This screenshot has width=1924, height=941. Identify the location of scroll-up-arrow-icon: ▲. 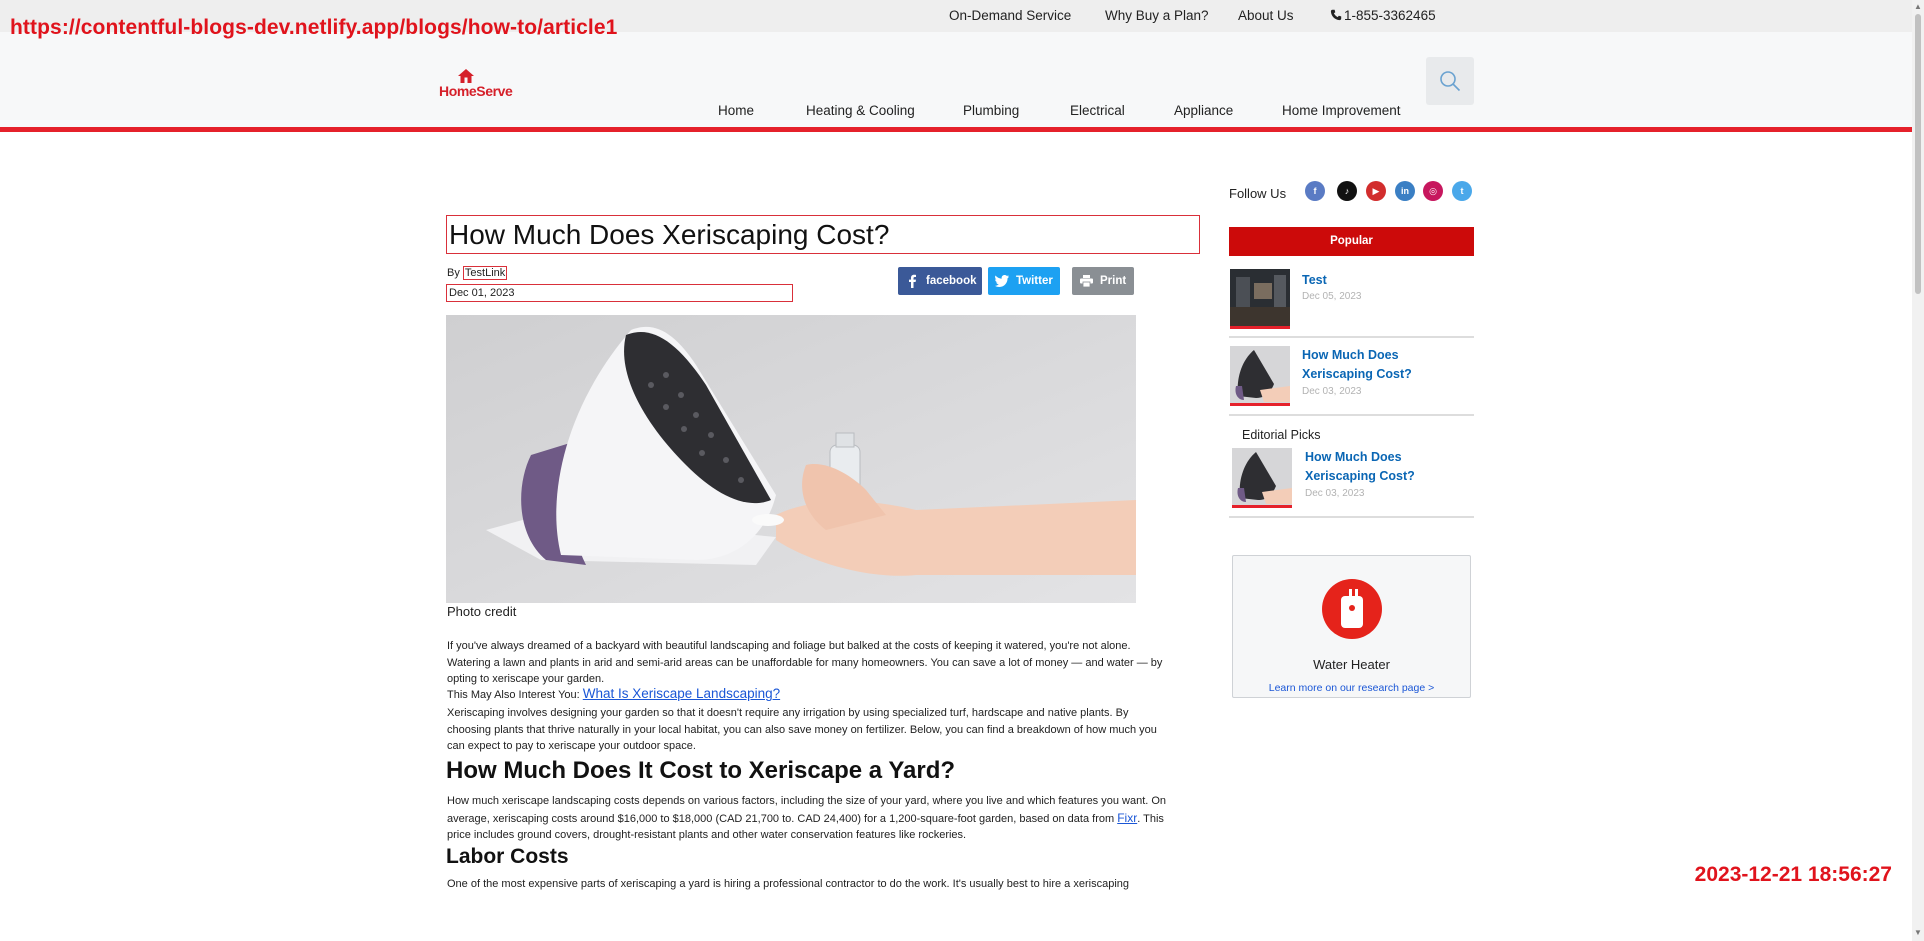
(1918, 6).